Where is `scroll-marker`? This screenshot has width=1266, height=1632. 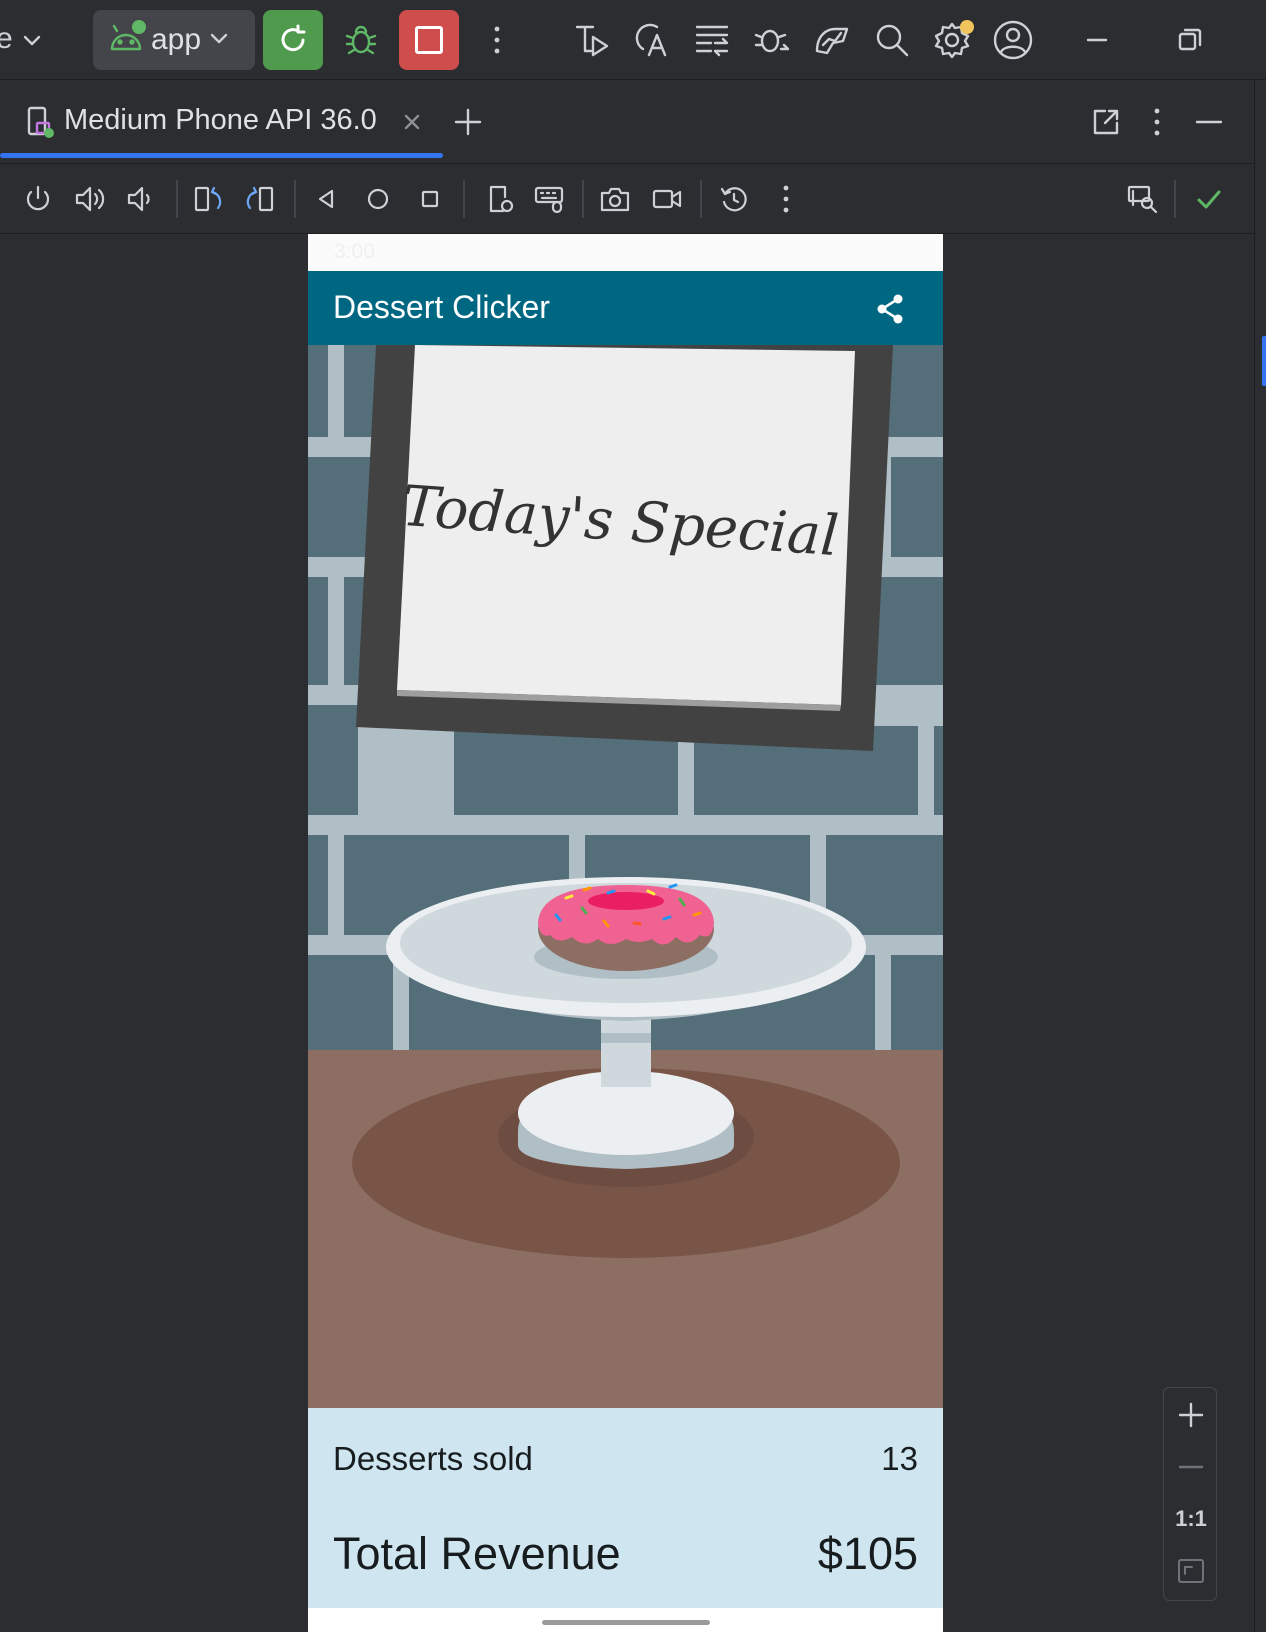 scroll-marker is located at coordinates (1264, 361).